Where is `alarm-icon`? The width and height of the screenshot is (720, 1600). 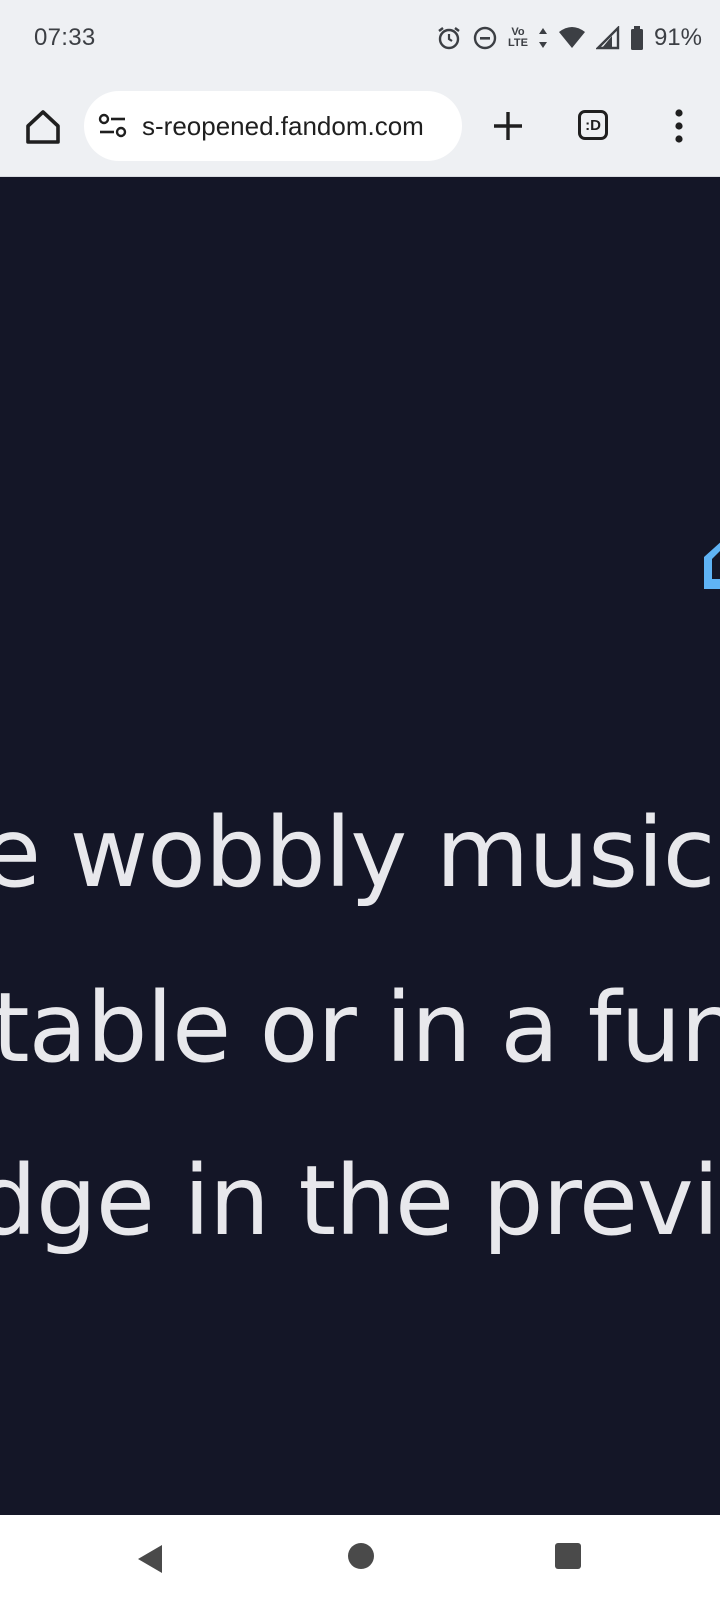
alarm-icon is located at coordinates (449, 38).